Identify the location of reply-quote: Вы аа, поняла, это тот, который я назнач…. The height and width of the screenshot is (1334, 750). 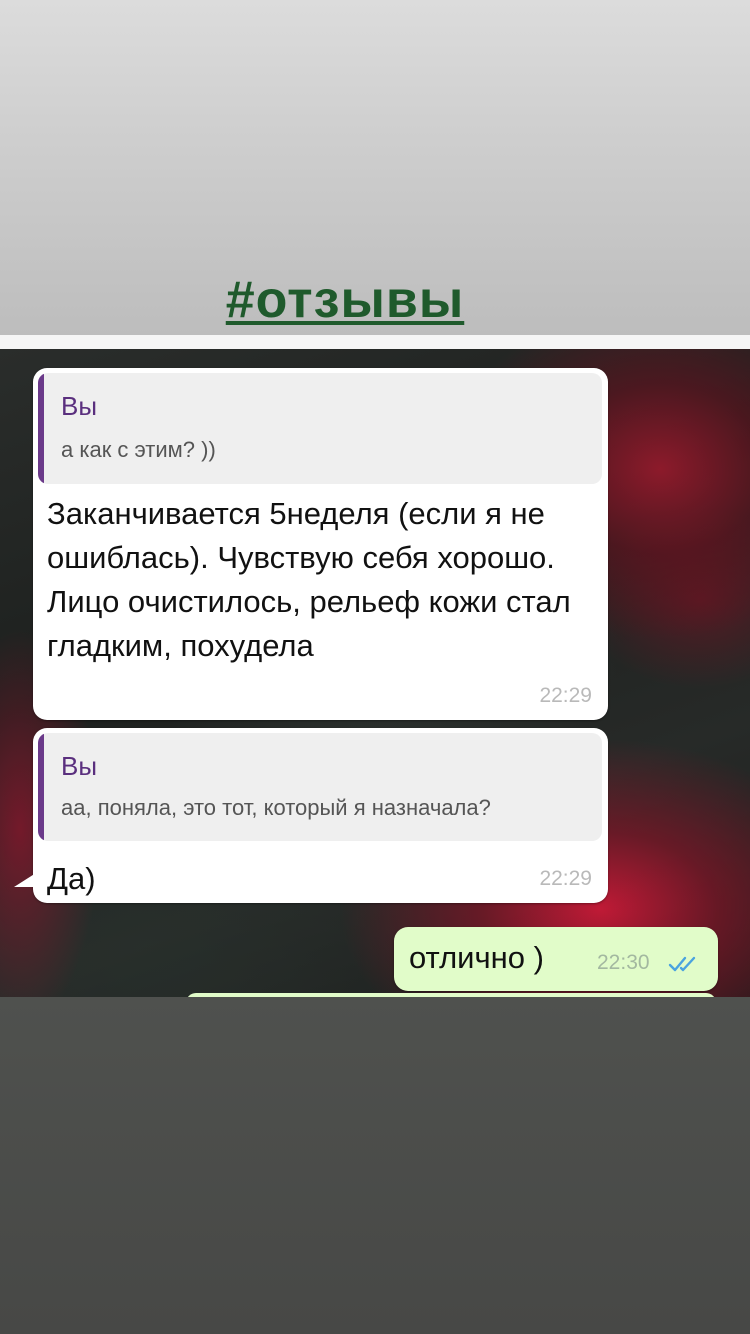
(320, 787).